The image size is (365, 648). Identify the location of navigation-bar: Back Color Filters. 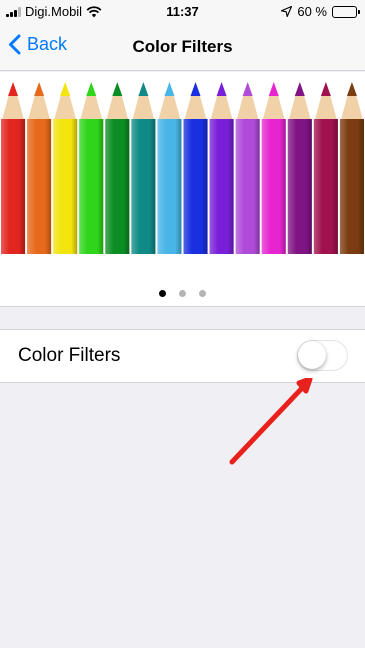
(182, 47).